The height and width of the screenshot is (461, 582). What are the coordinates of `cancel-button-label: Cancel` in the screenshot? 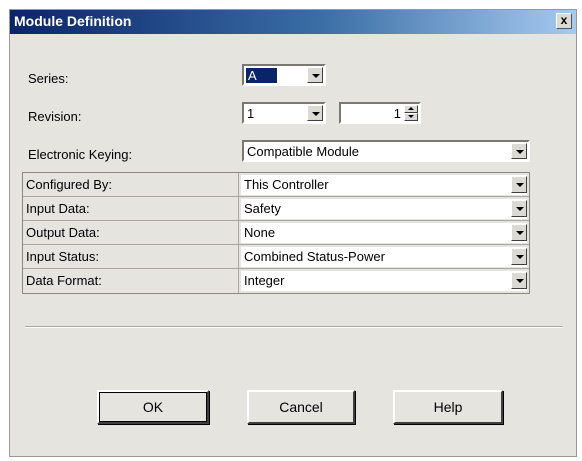 It's located at (301, 407).